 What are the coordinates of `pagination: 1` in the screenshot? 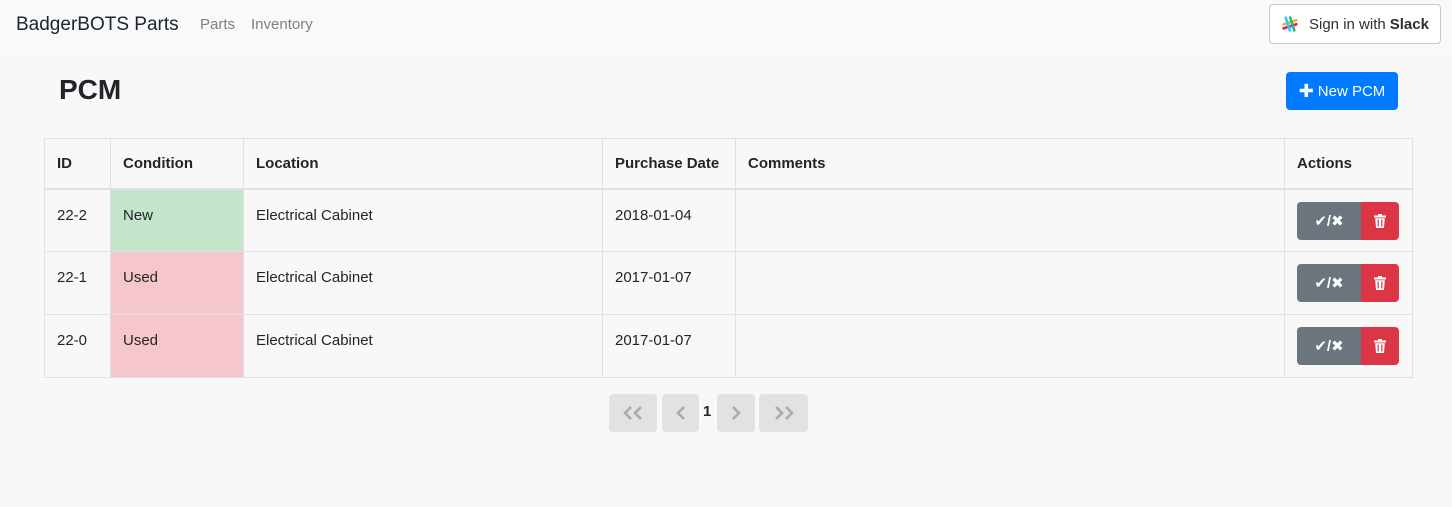 It's located at (726, 413).